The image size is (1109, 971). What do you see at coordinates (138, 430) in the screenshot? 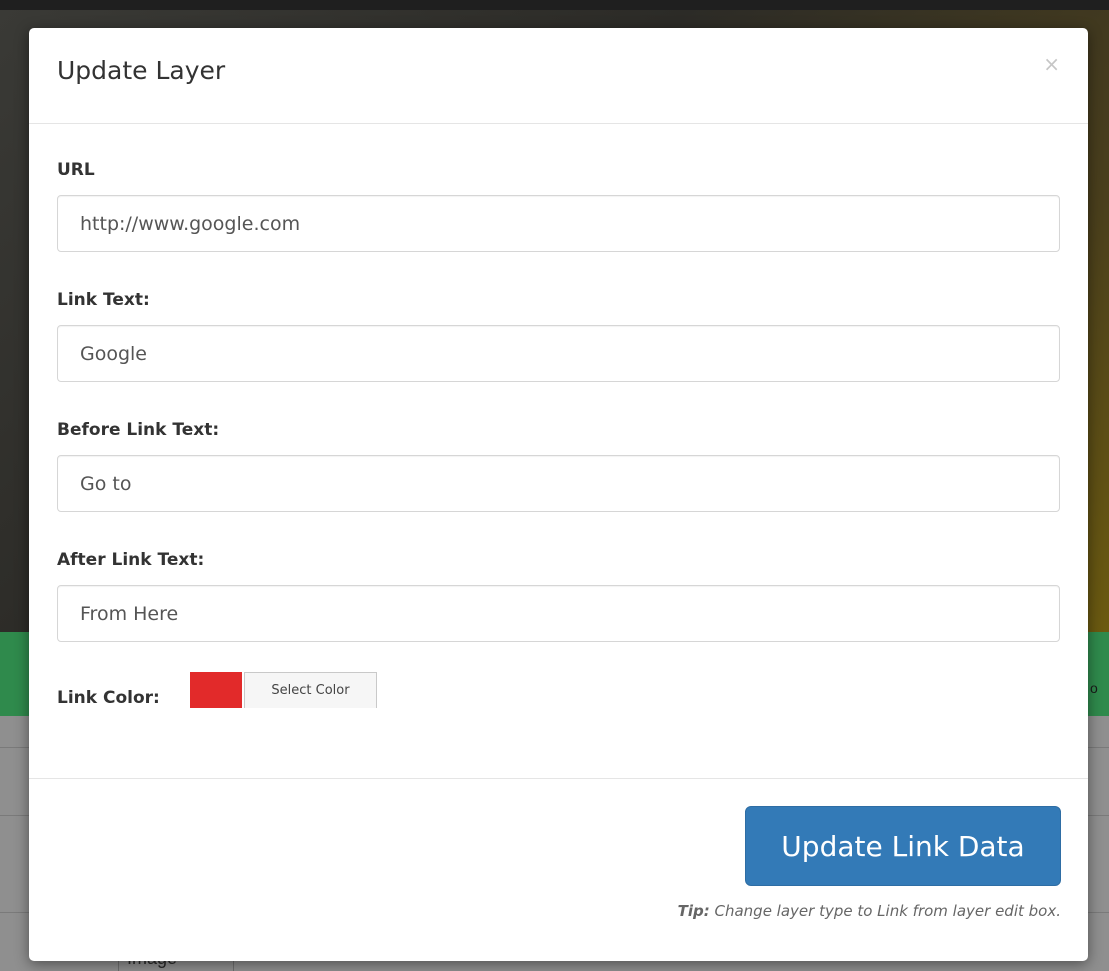
I see `before-link-text-label: Before Link Text:` at bounding box center [138, 430].